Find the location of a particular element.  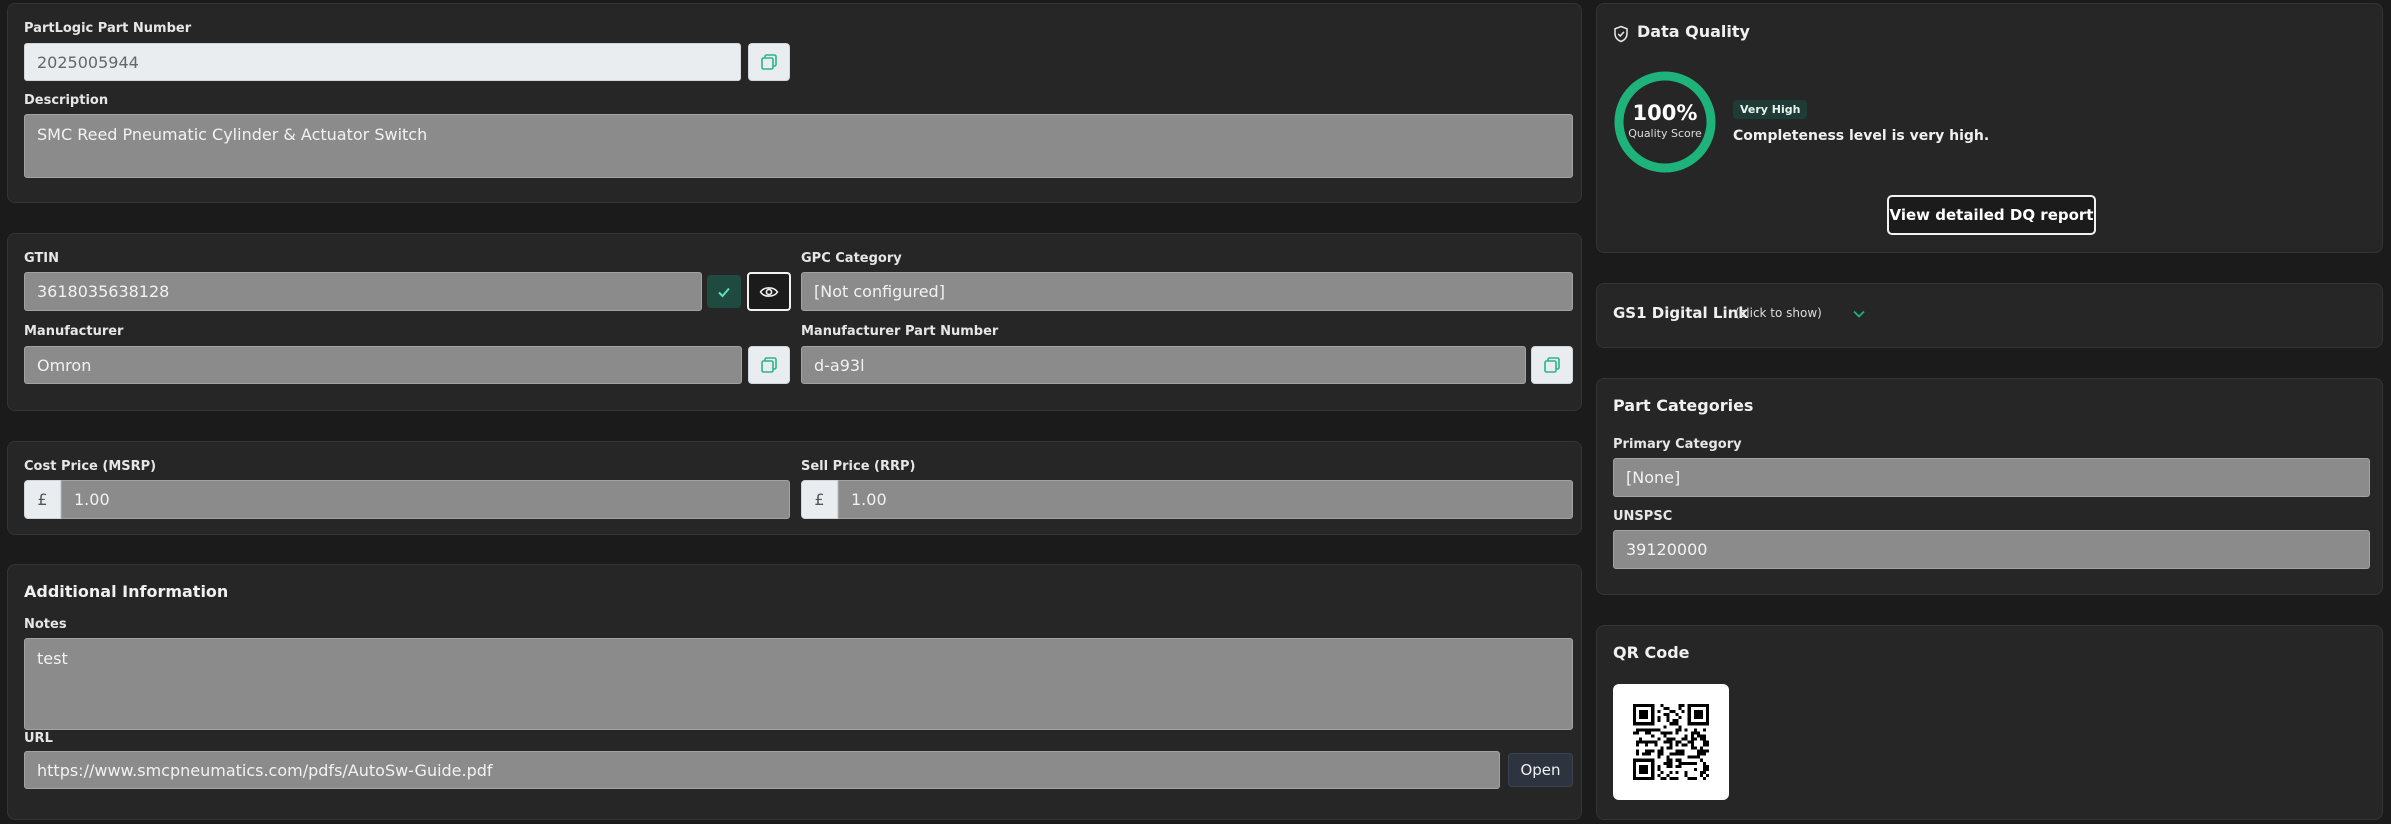

gs1-title: GS1 Digital Link is located at coordinates (1681, 313).